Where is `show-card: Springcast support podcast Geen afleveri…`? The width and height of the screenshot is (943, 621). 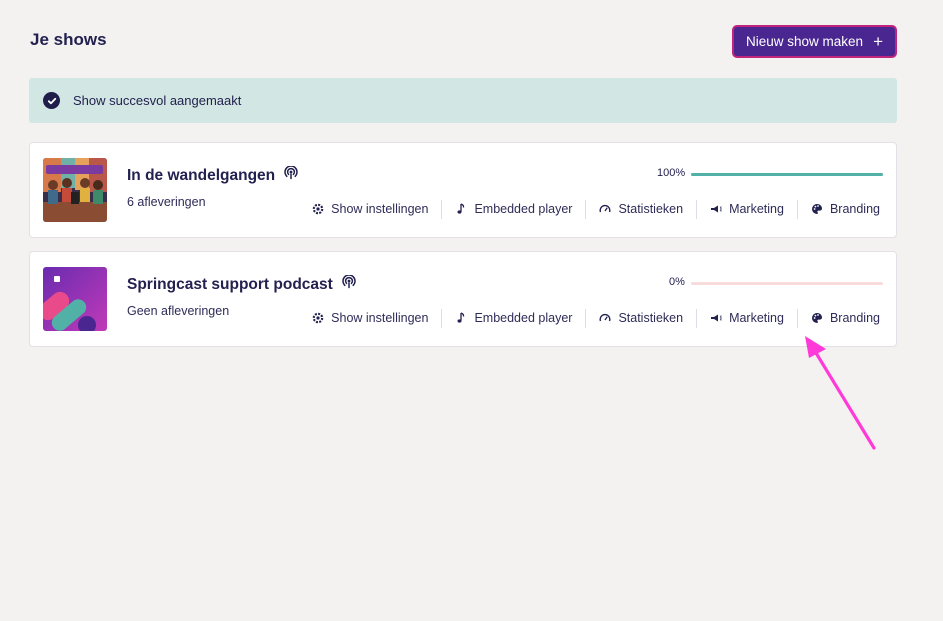 show-card: Springcast support podcast Geen afleveri… is located at coordinates (463, 299).